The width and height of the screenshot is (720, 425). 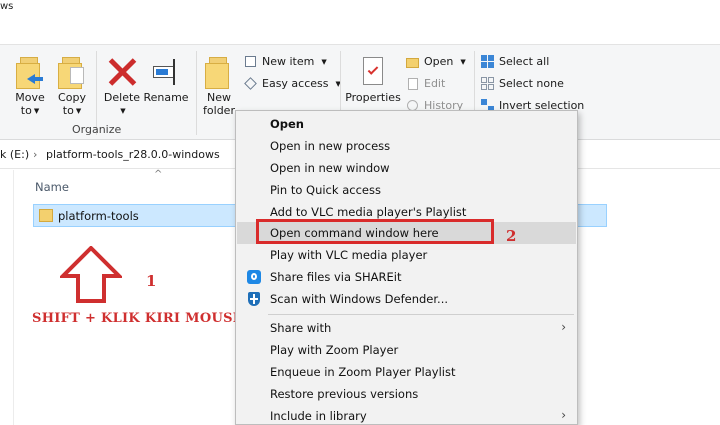 What do you see at coordinates (406, 190) in the screenshot?
I see `menu-item-pin-quick-access: Pin to Quick access` at bounding box center [406, 190].